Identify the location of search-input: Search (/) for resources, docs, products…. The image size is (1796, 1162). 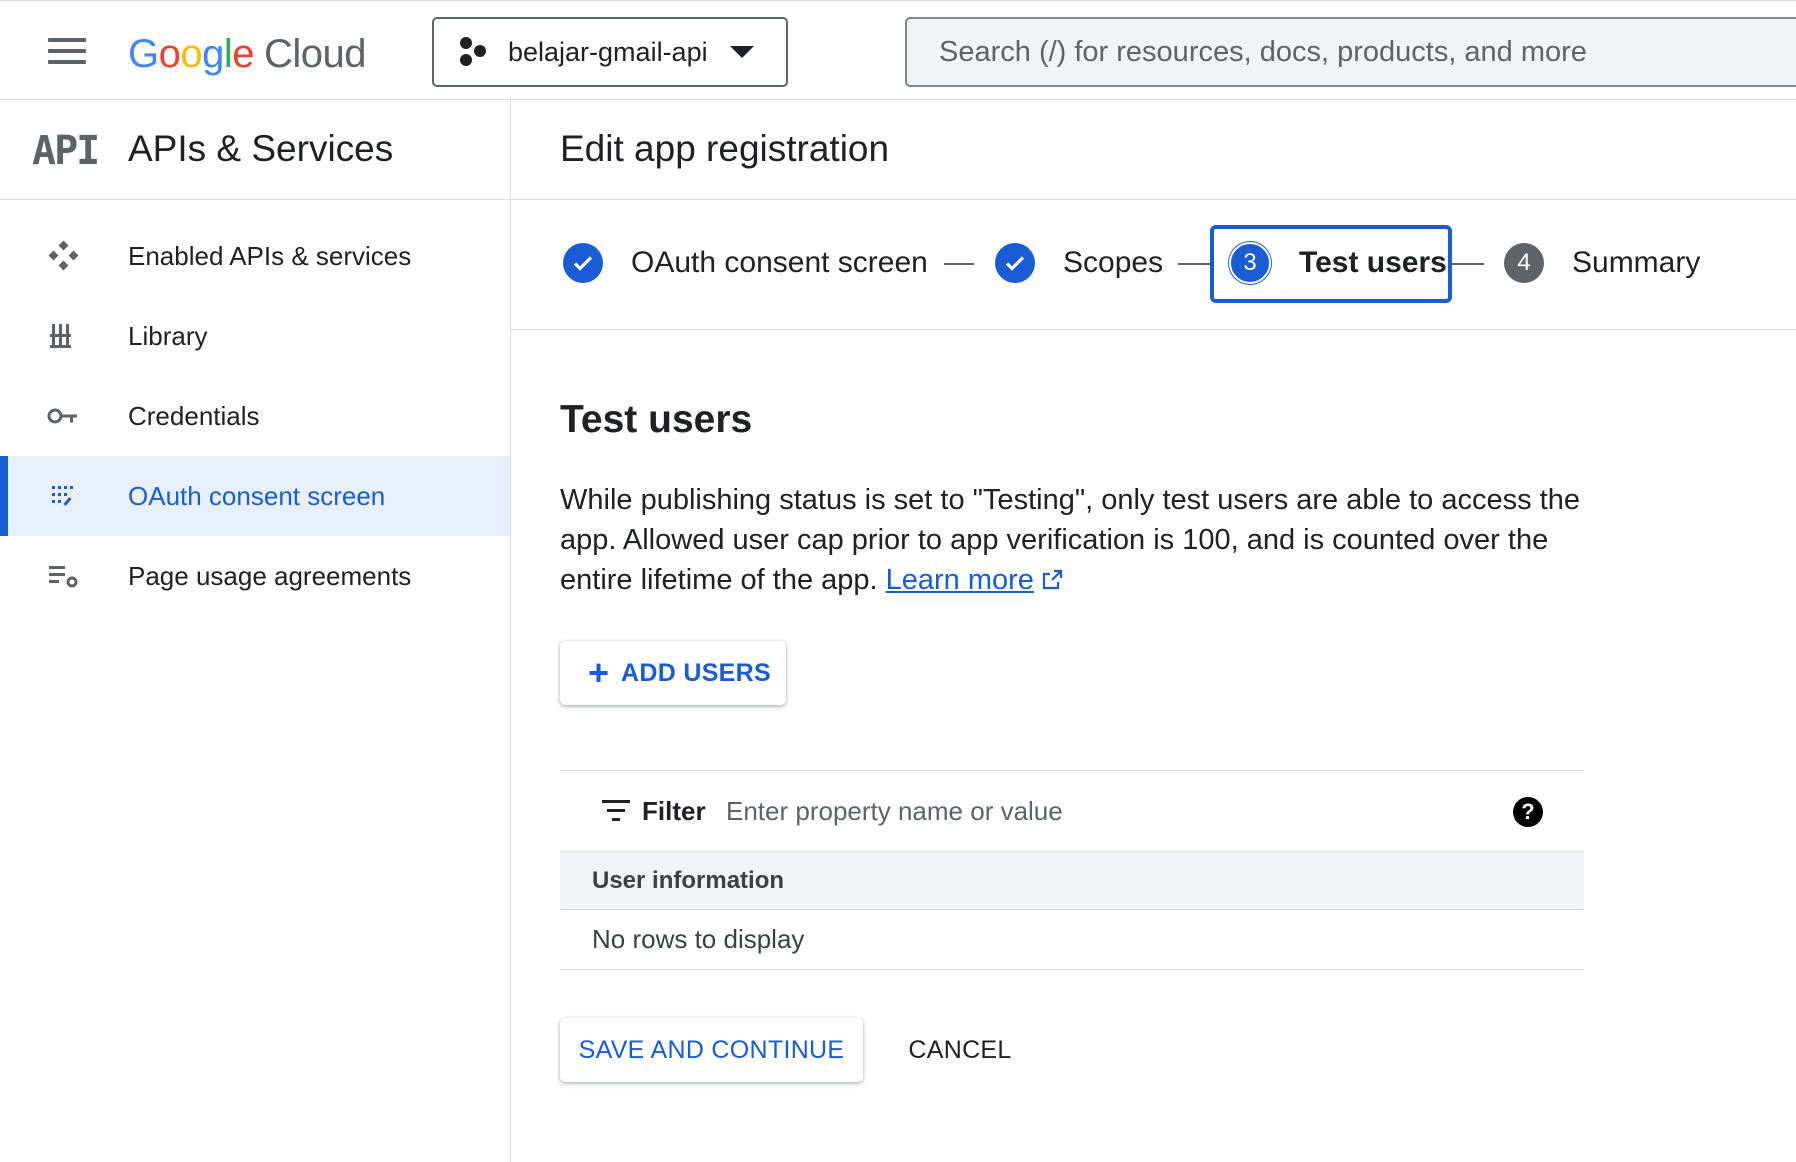
(1350, 52).